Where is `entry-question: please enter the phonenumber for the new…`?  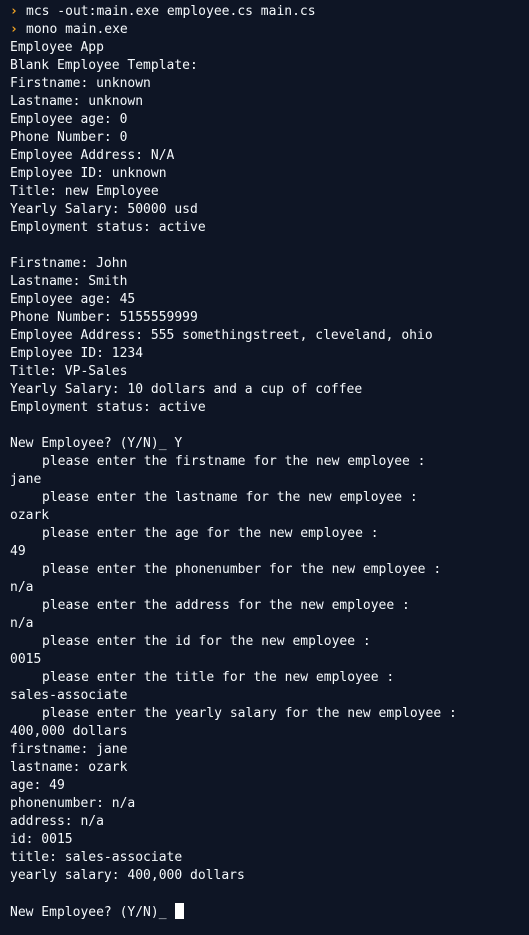 entry-question: please enter the phonenumber for the new… is located at coordinates (242, 569).